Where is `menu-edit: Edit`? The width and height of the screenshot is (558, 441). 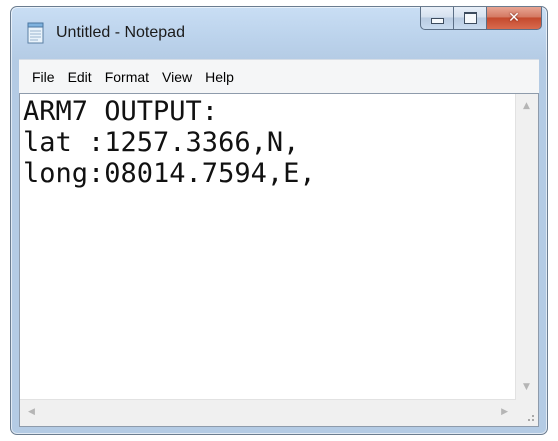
menu-edit: Edit is located at coordinates (80, 77).